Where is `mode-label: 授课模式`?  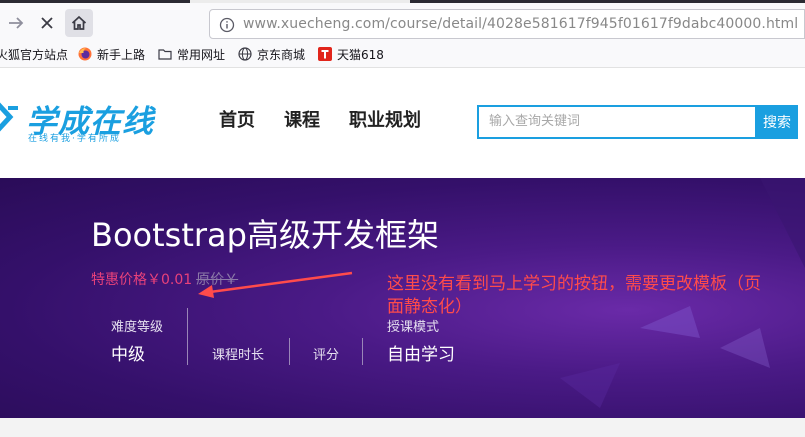 mode-label: 授课模式 is located at coordinates (413, 327).